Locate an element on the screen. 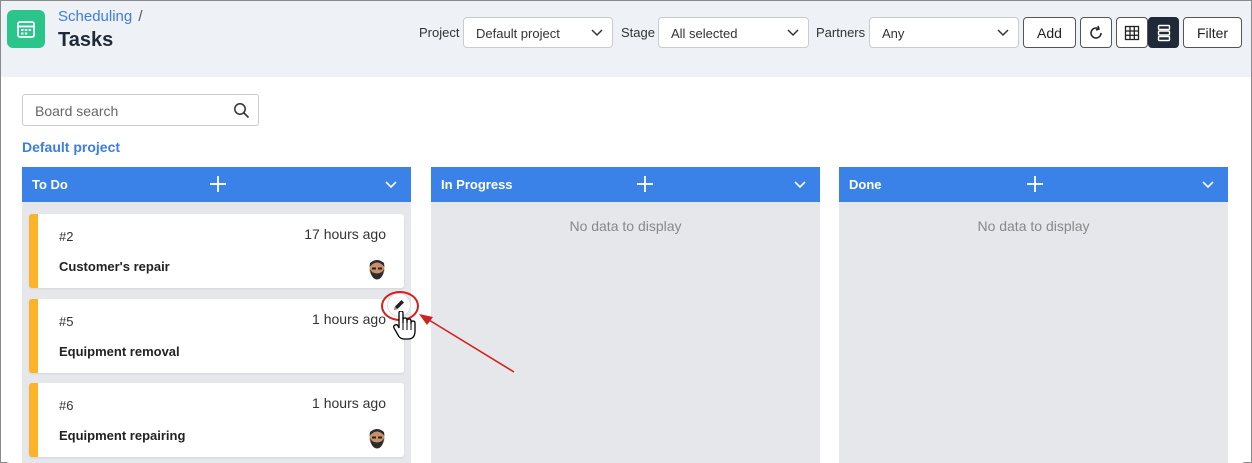  list-view-button is located at coordinates (1163, 32).